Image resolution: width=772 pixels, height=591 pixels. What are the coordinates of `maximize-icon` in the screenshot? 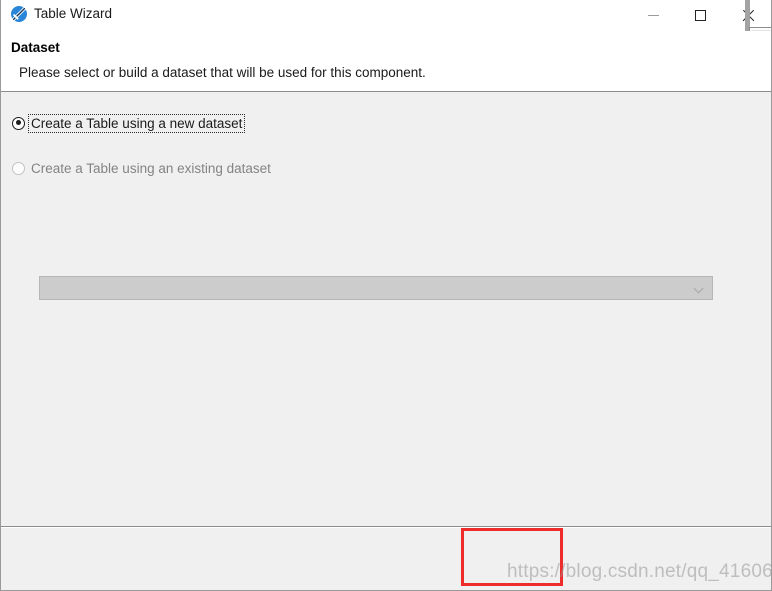 It's located at (700, 15).